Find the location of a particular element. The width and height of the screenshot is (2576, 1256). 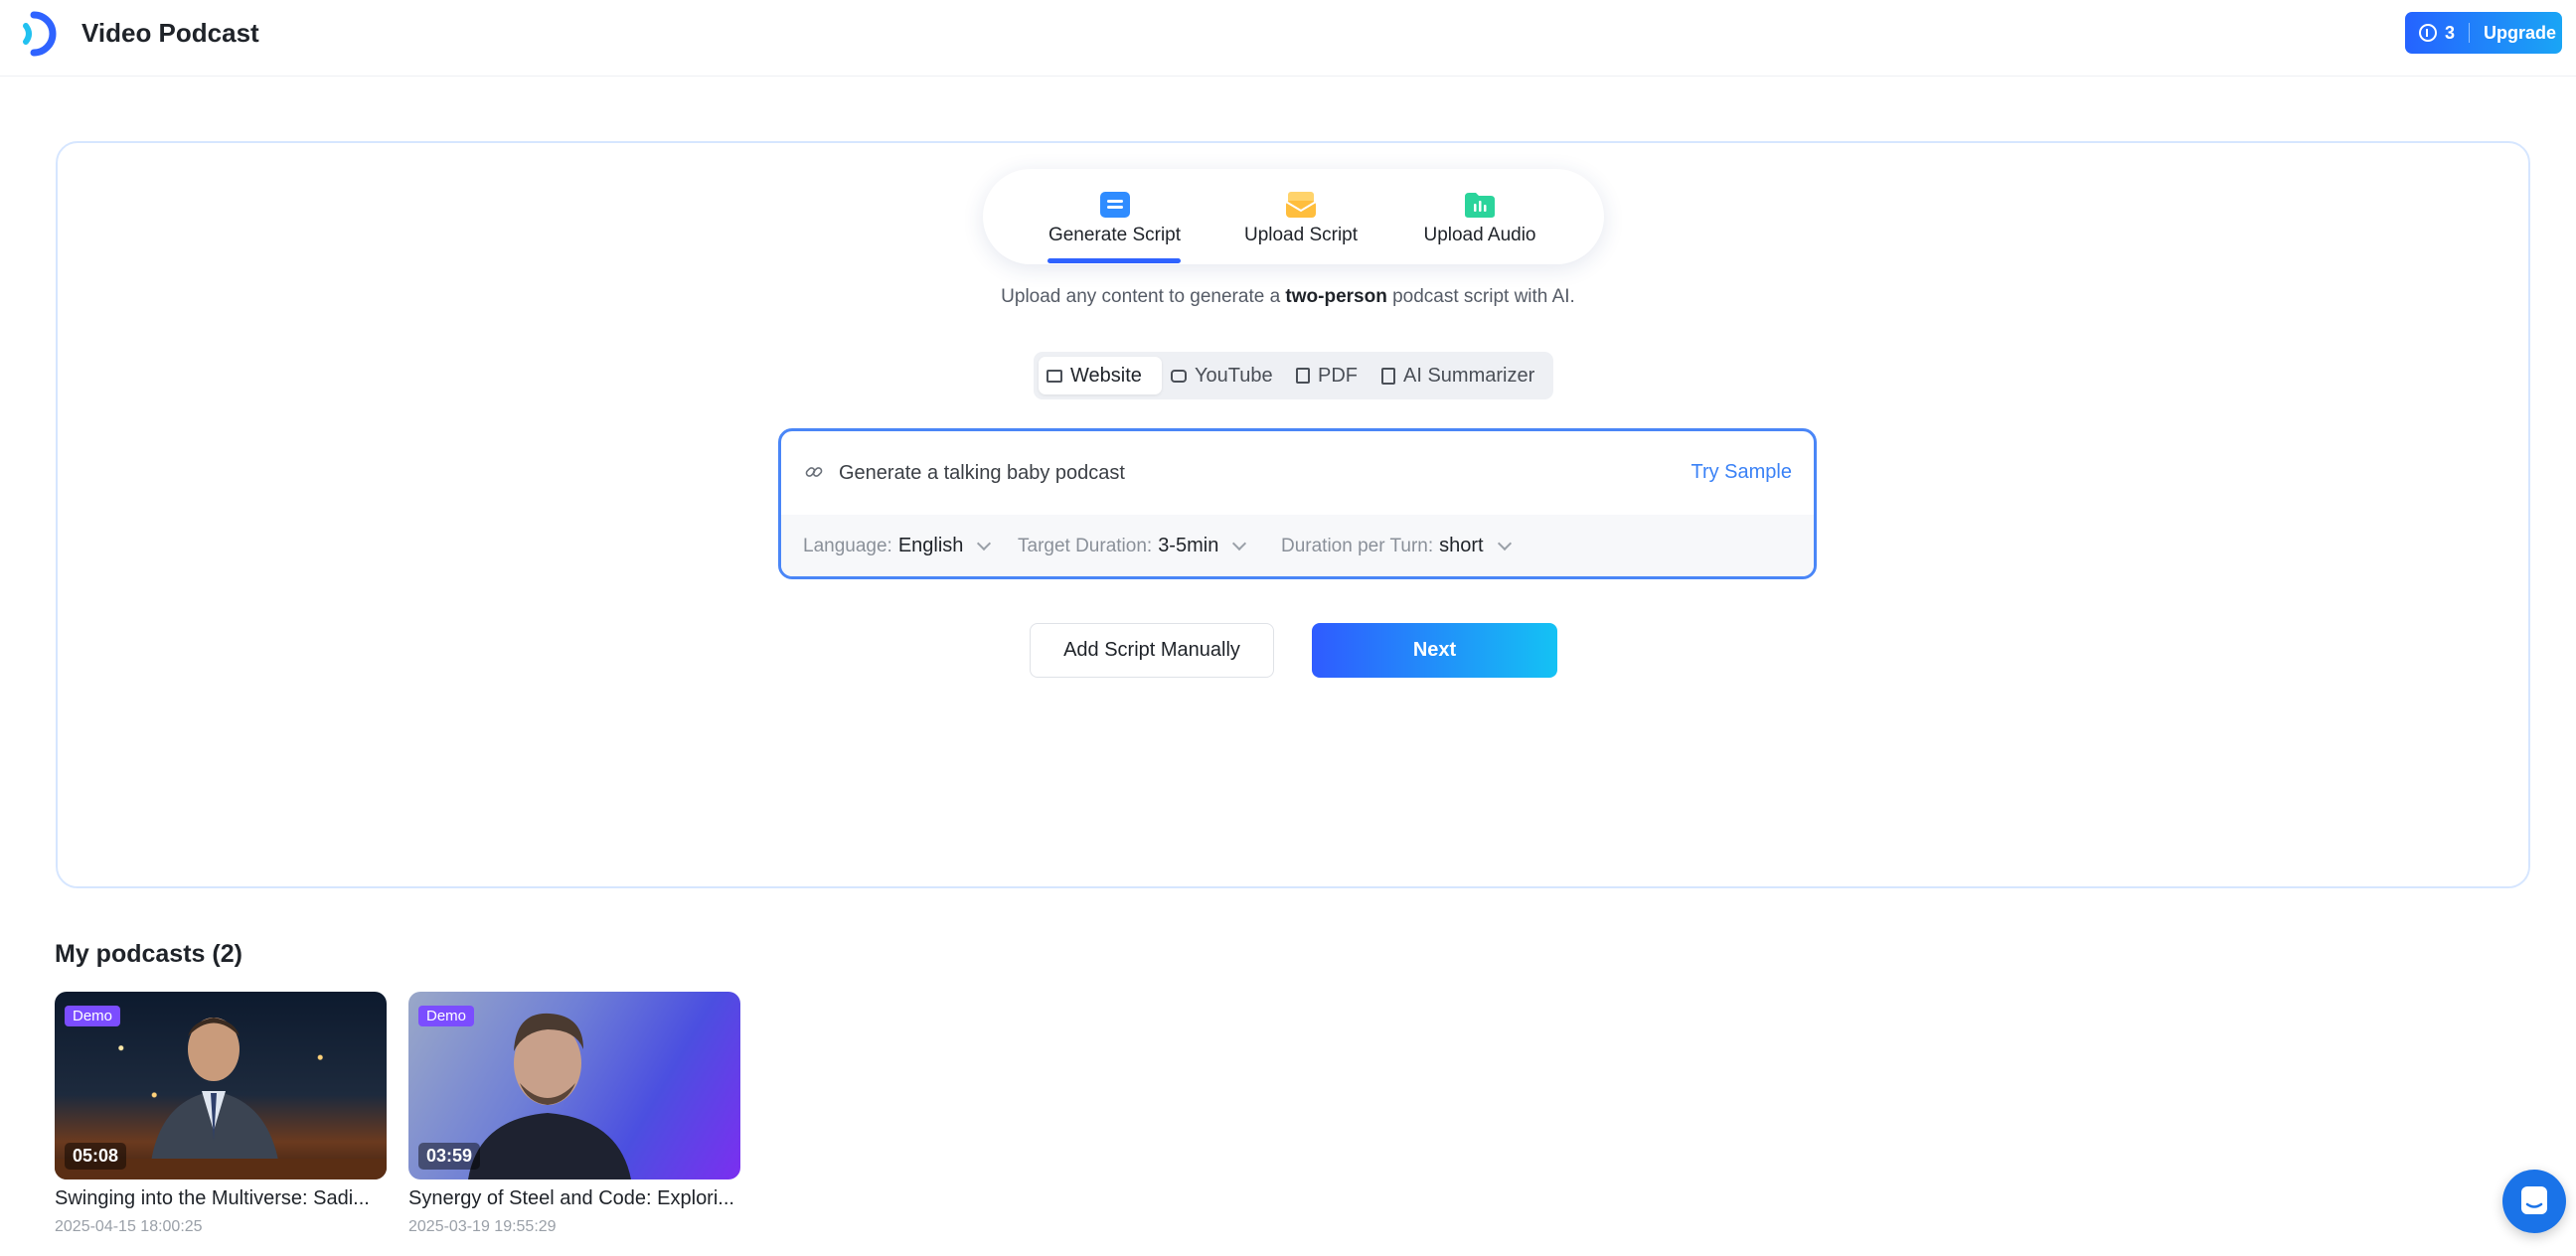

credits-count: 3 is located at coordinates (2450, 32).